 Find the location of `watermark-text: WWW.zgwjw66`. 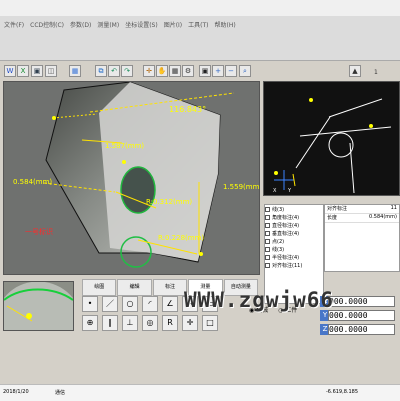

watermark-text: WWW.zgwjw66 is located at coordinates (259, 300).